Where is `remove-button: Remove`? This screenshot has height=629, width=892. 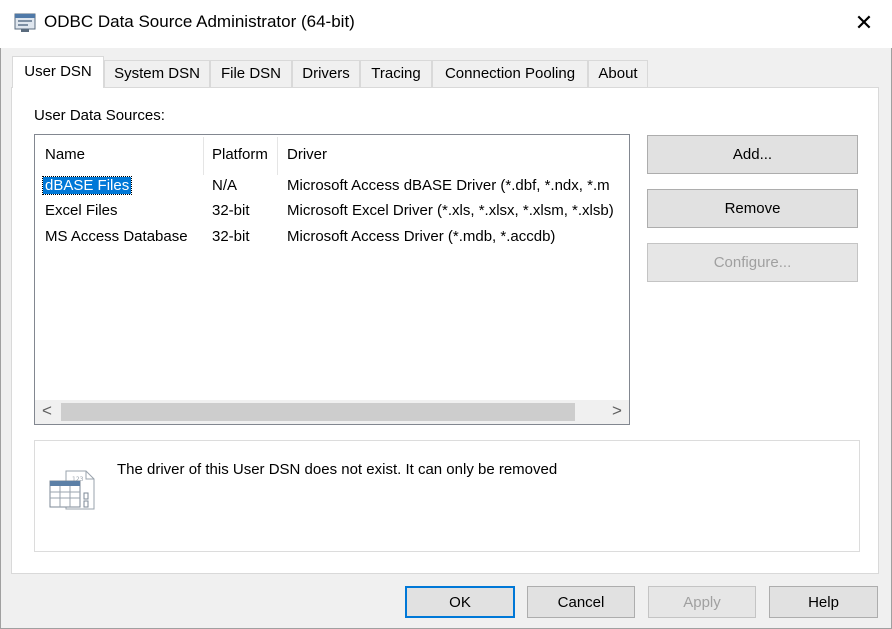
remove-button: Remove is located at coordinates (752, 208).